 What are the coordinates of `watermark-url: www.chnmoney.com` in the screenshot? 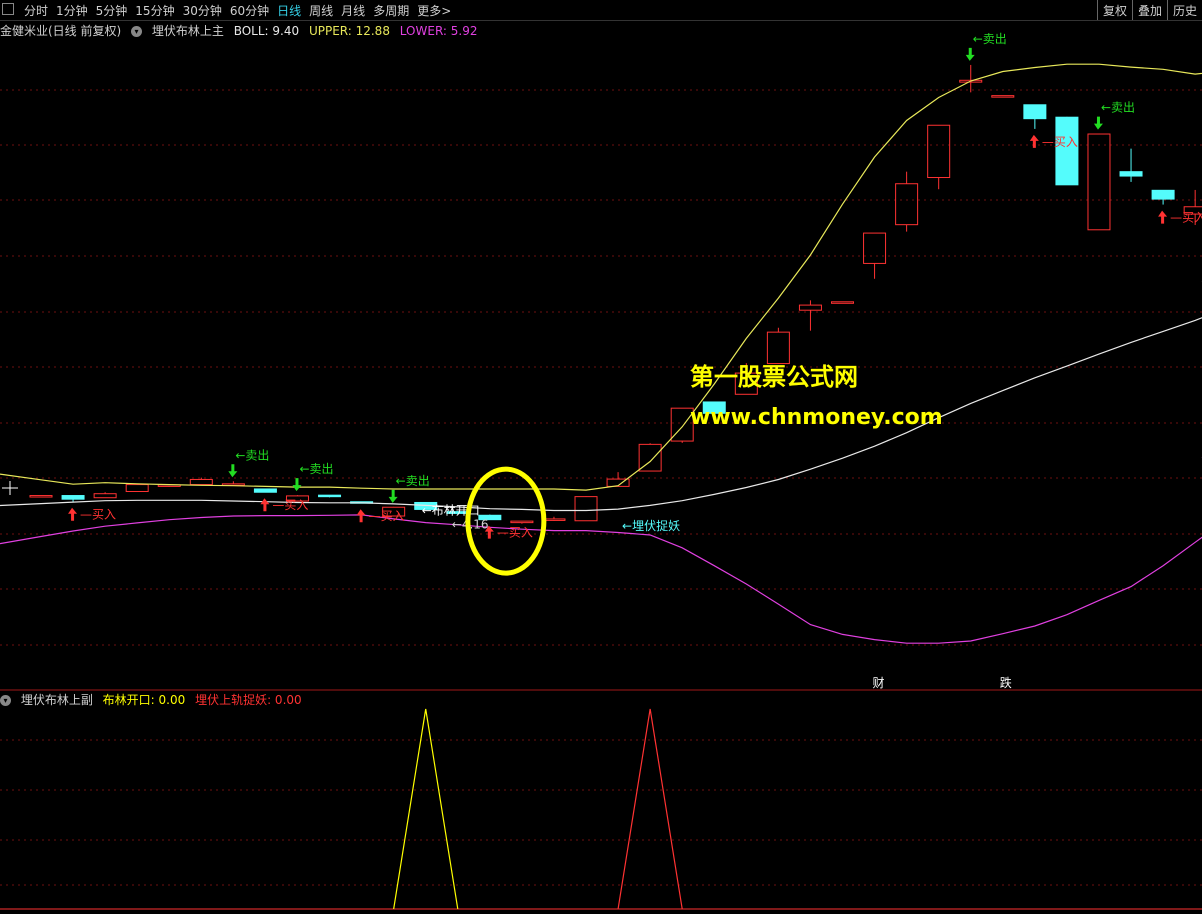 It's located at (816, 417).